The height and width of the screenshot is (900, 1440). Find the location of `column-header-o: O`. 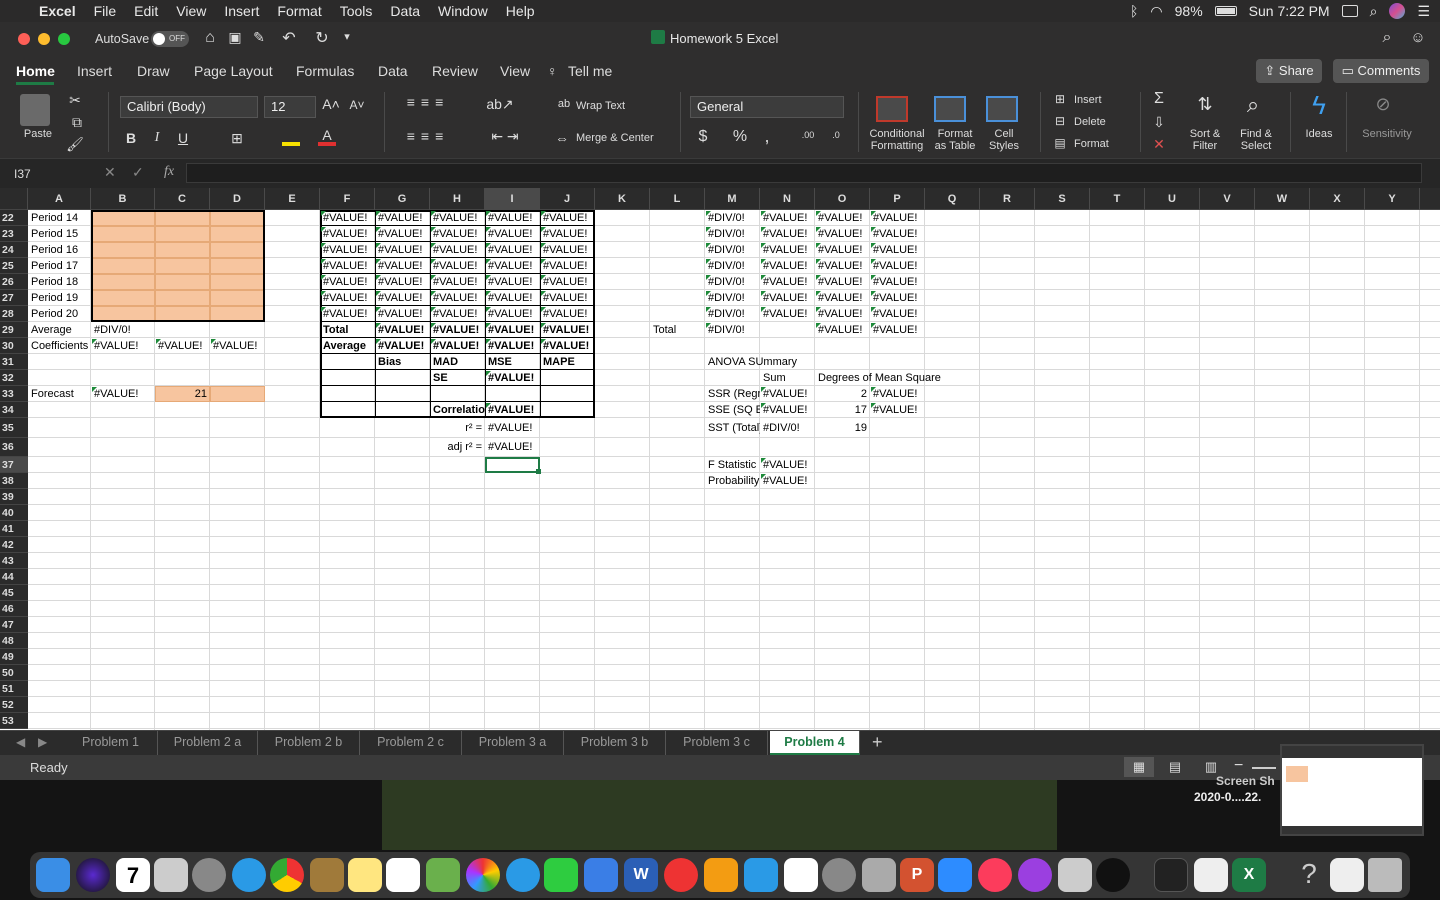

column-header-o: O is located at coordinates (842, 199).